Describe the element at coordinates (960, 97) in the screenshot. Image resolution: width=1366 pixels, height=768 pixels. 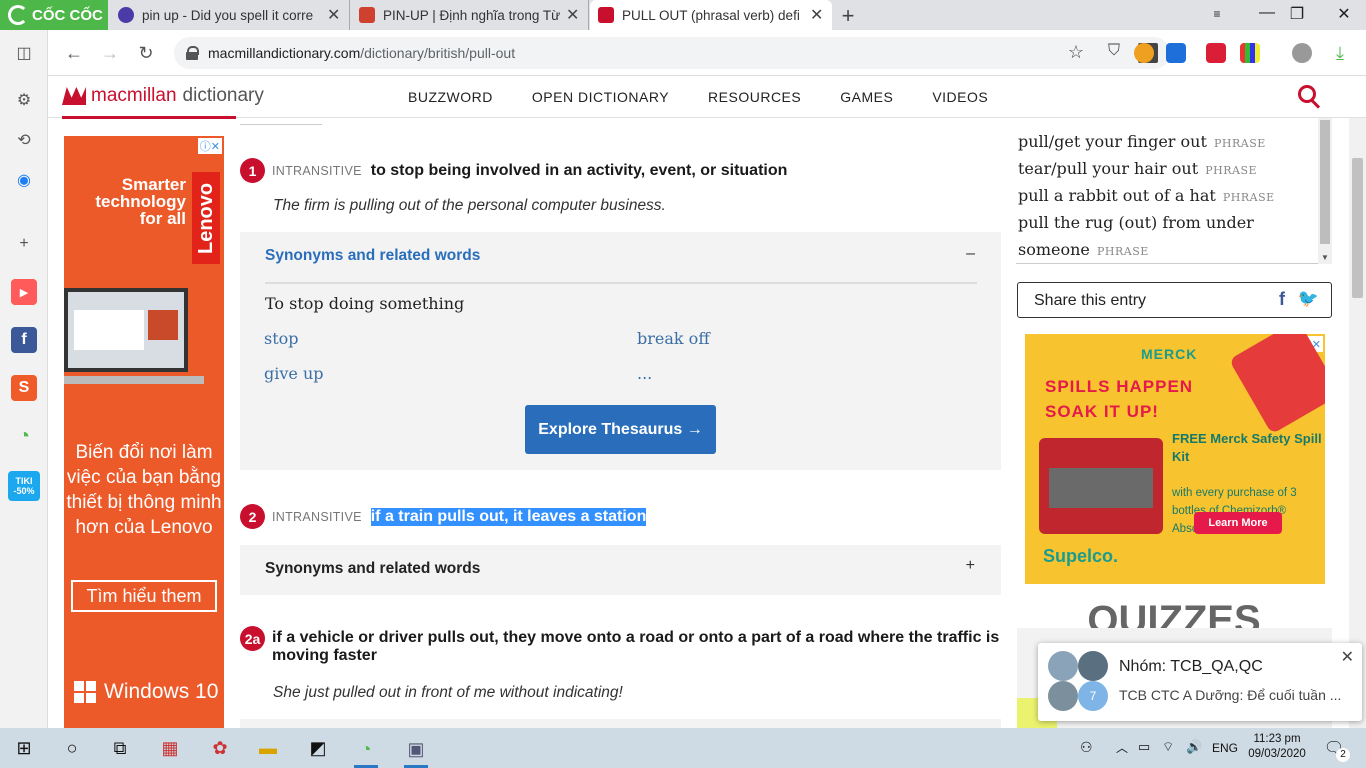
I see `nav-videos: VIDEOS` at that location.